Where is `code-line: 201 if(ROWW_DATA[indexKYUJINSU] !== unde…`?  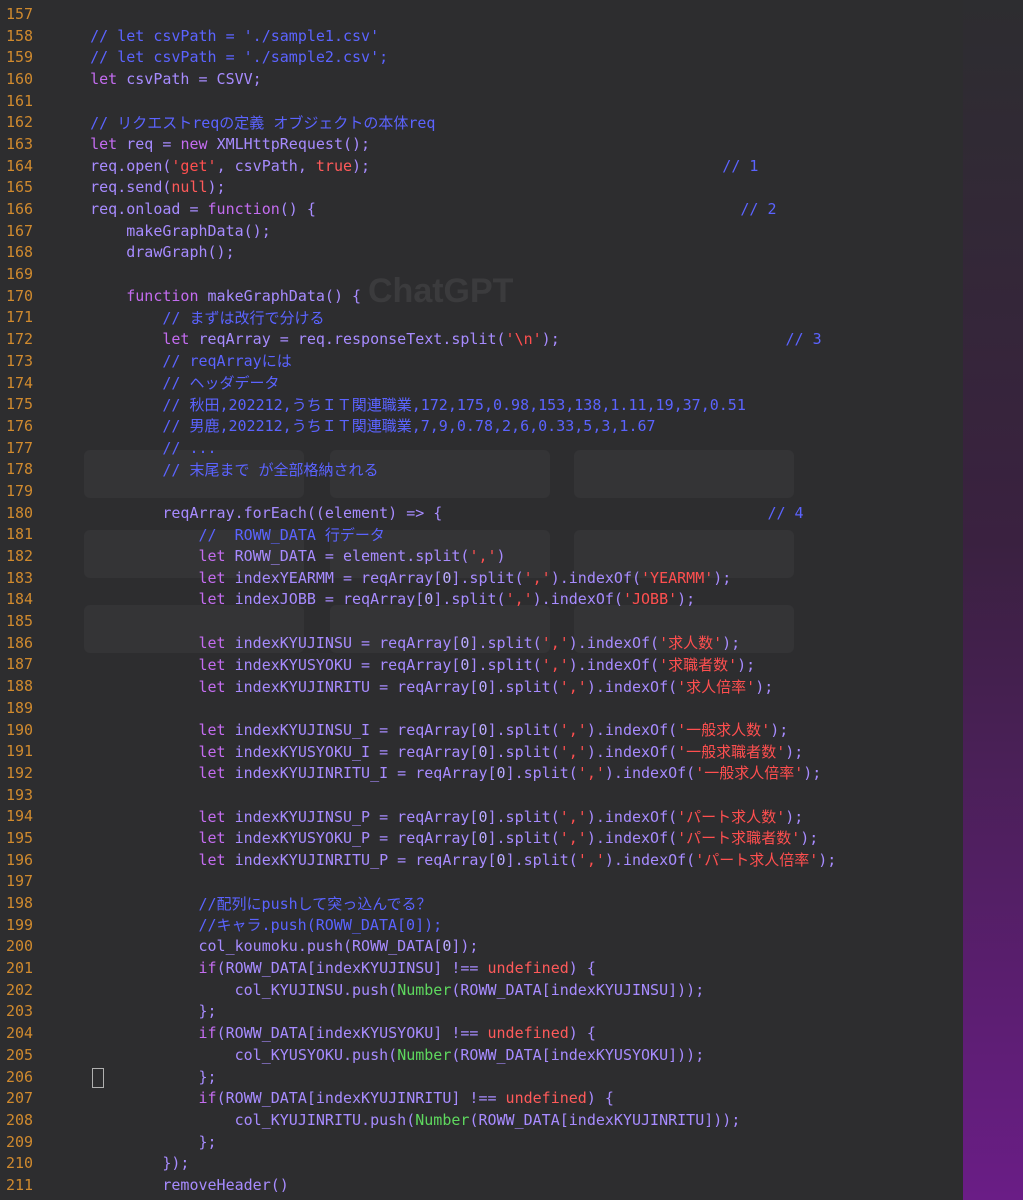 code-line: 201 if(ROWW_DATA[indexKYUJINSU] !== unde… is located at coordinates (511, 968).